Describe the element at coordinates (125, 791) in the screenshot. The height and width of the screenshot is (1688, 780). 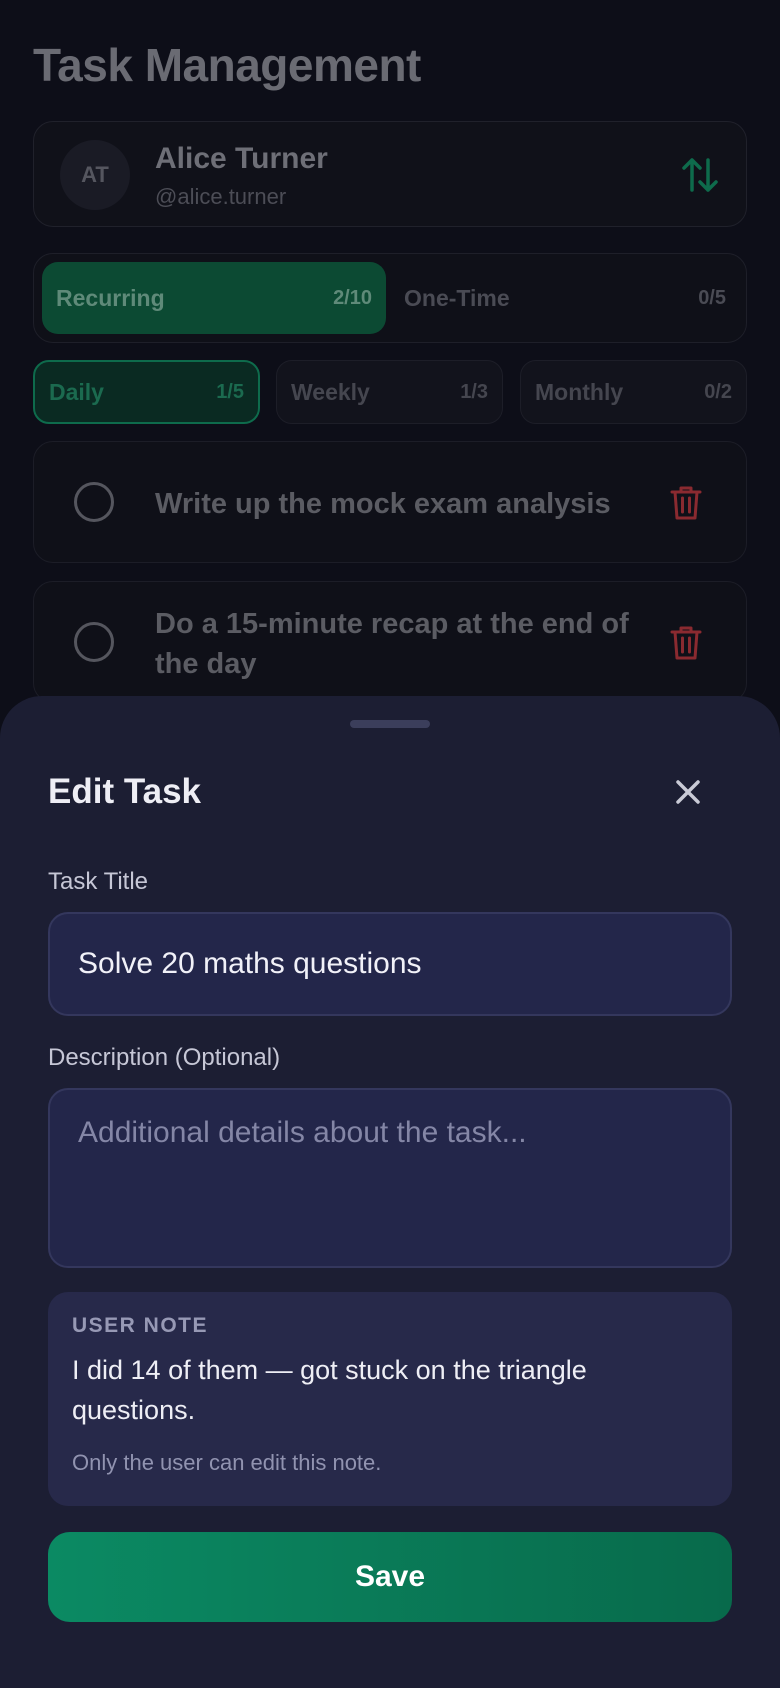
I see `sheet-title: Edit Task` at that location.